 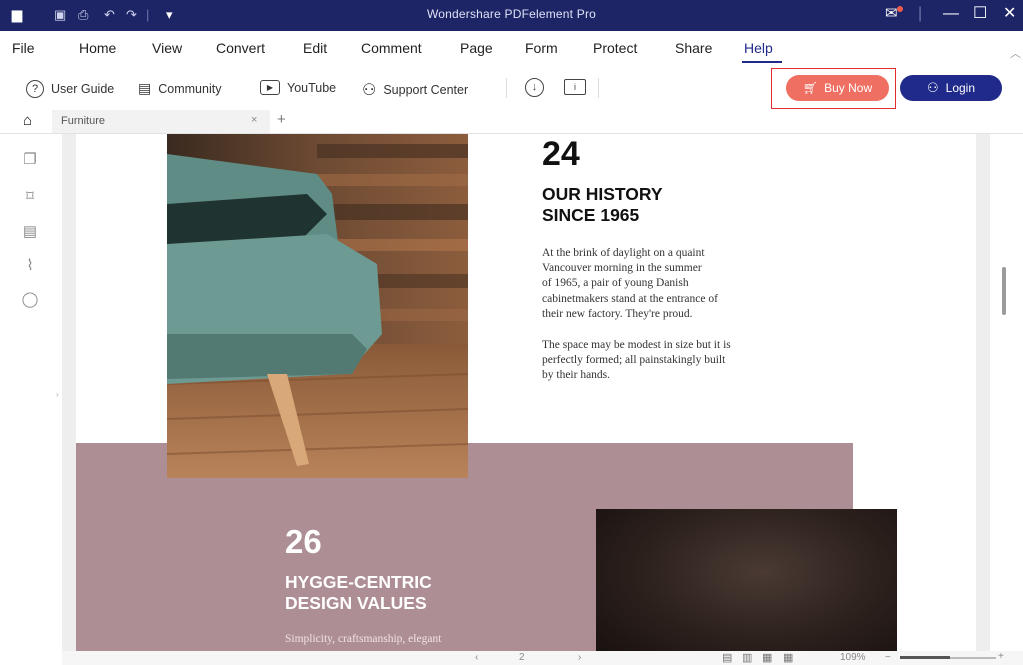 I want to click on single-page-view-icon: ▤, so click(x=727, y=657).